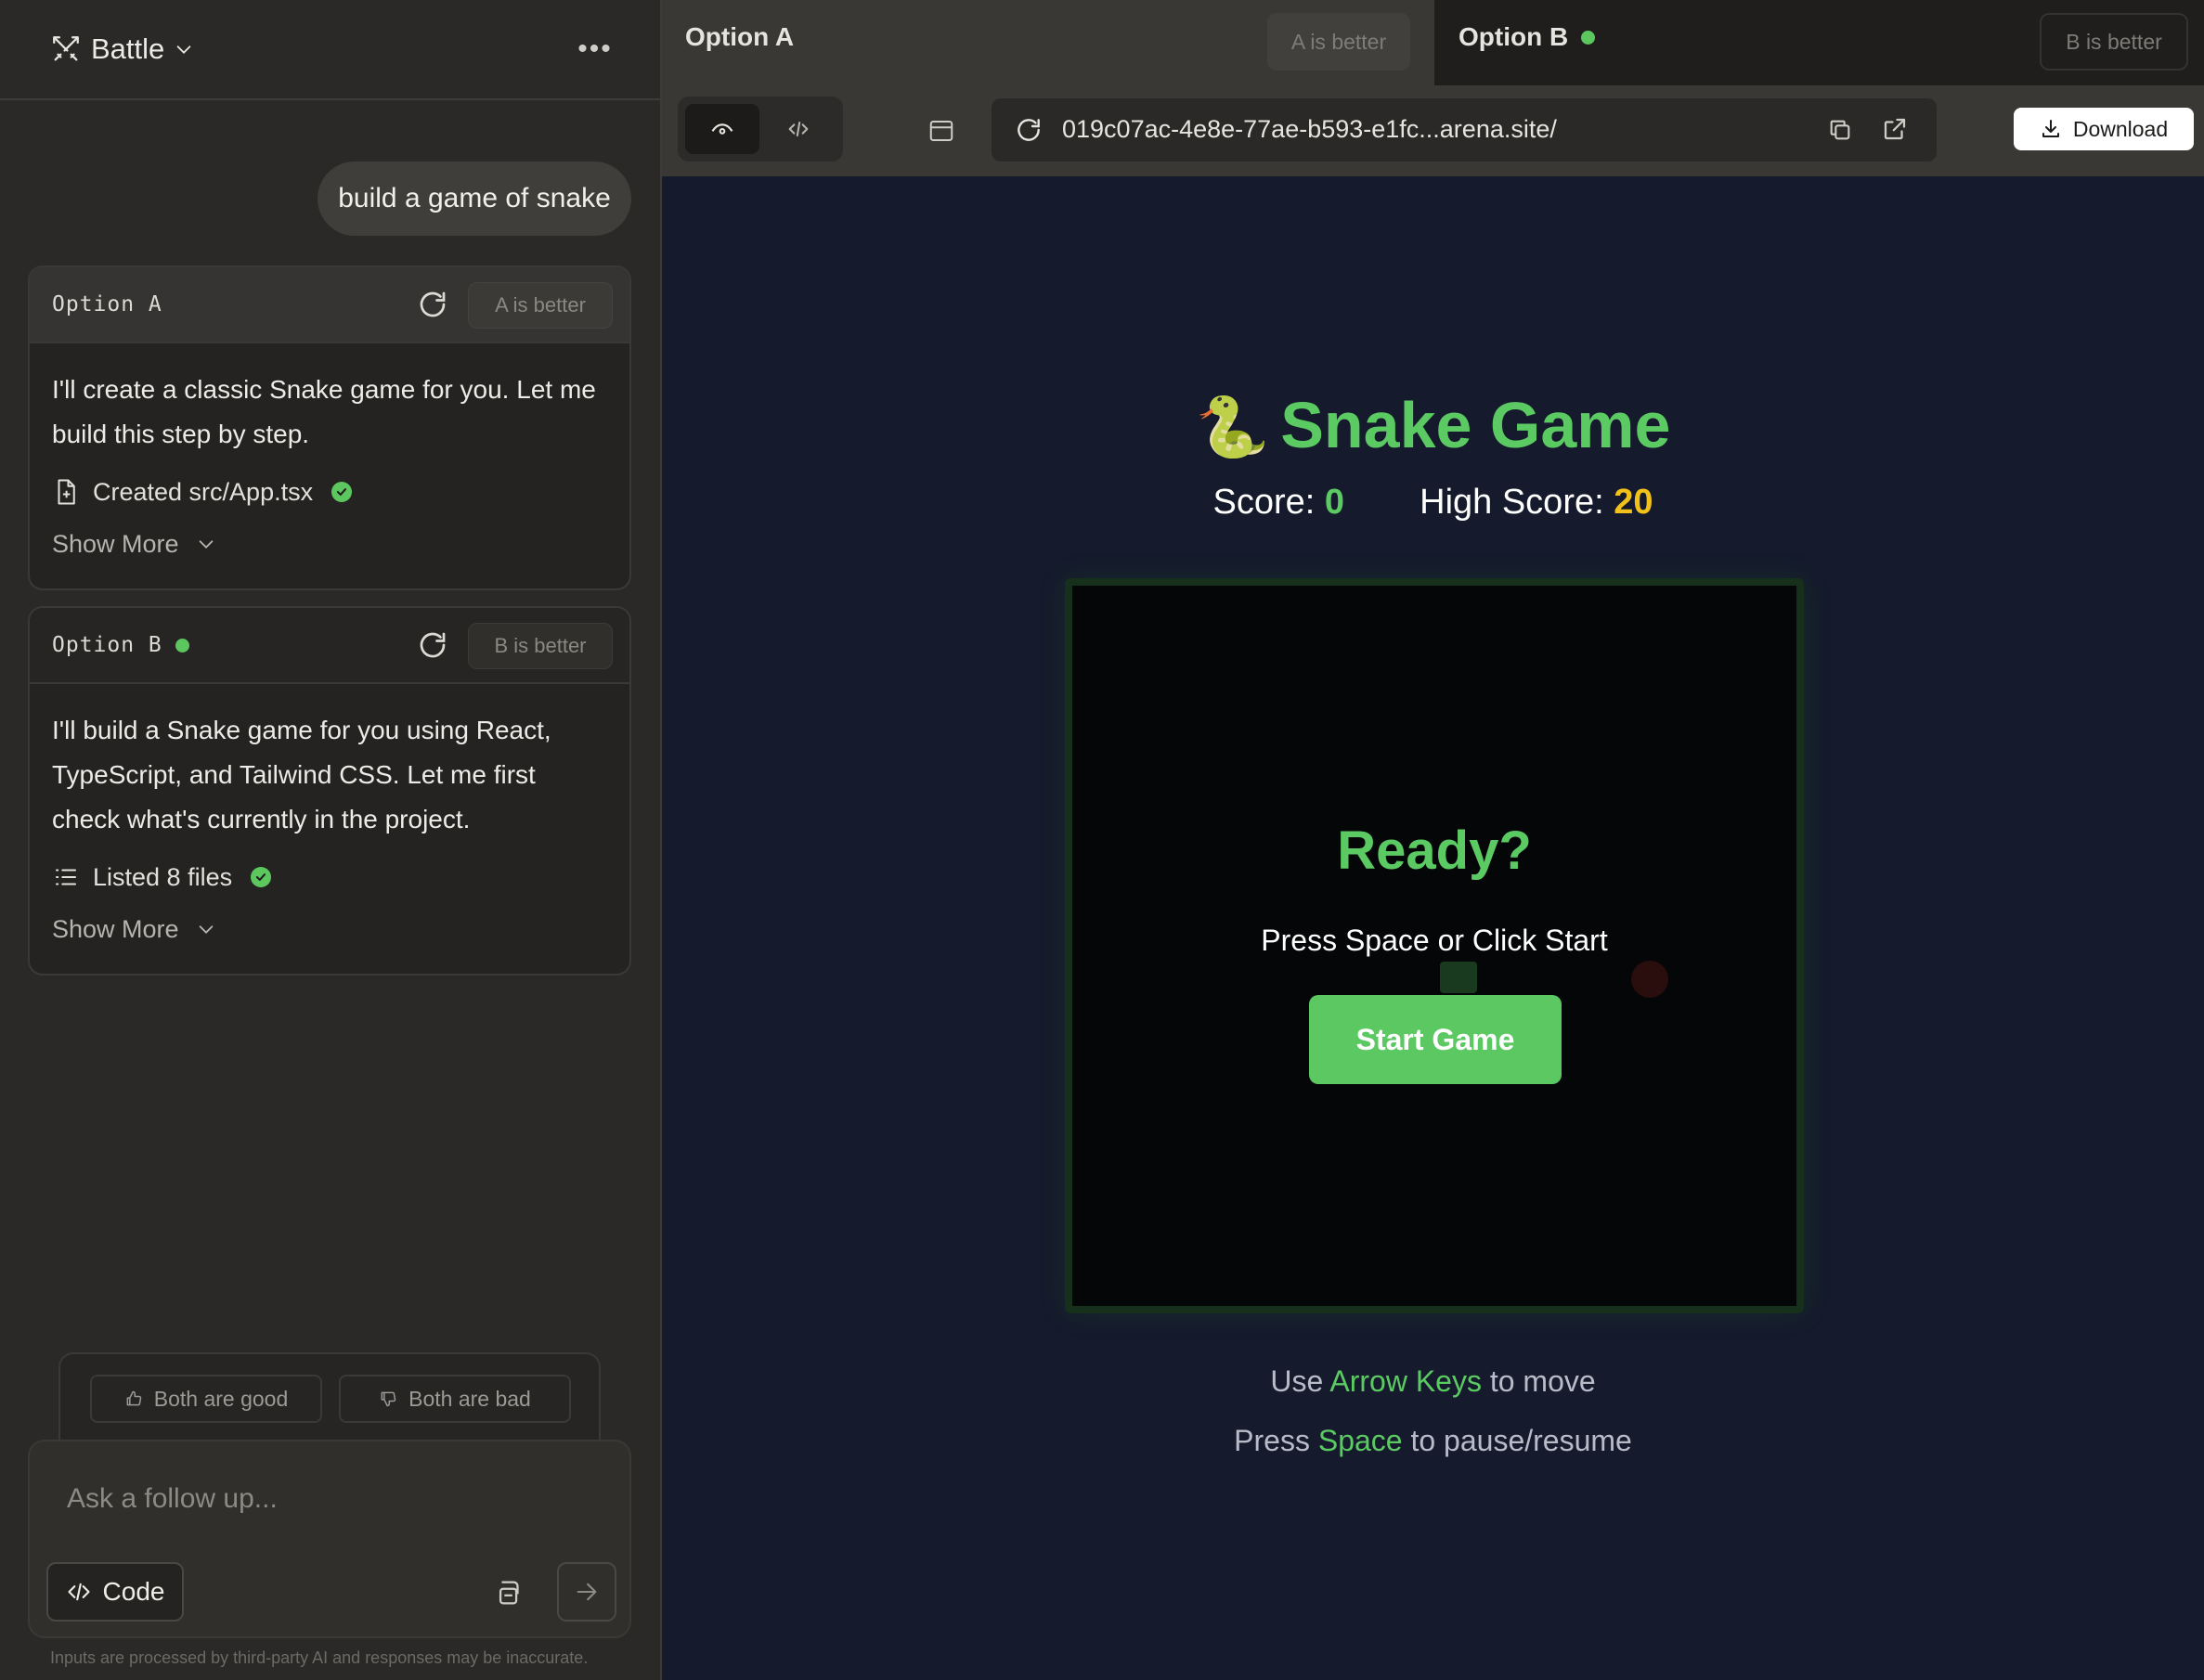 The image size is (2204, 1680). Describe the element at coordinates (388, 1399) in the screenshot. I see `thumbs-down-icon` at that location.